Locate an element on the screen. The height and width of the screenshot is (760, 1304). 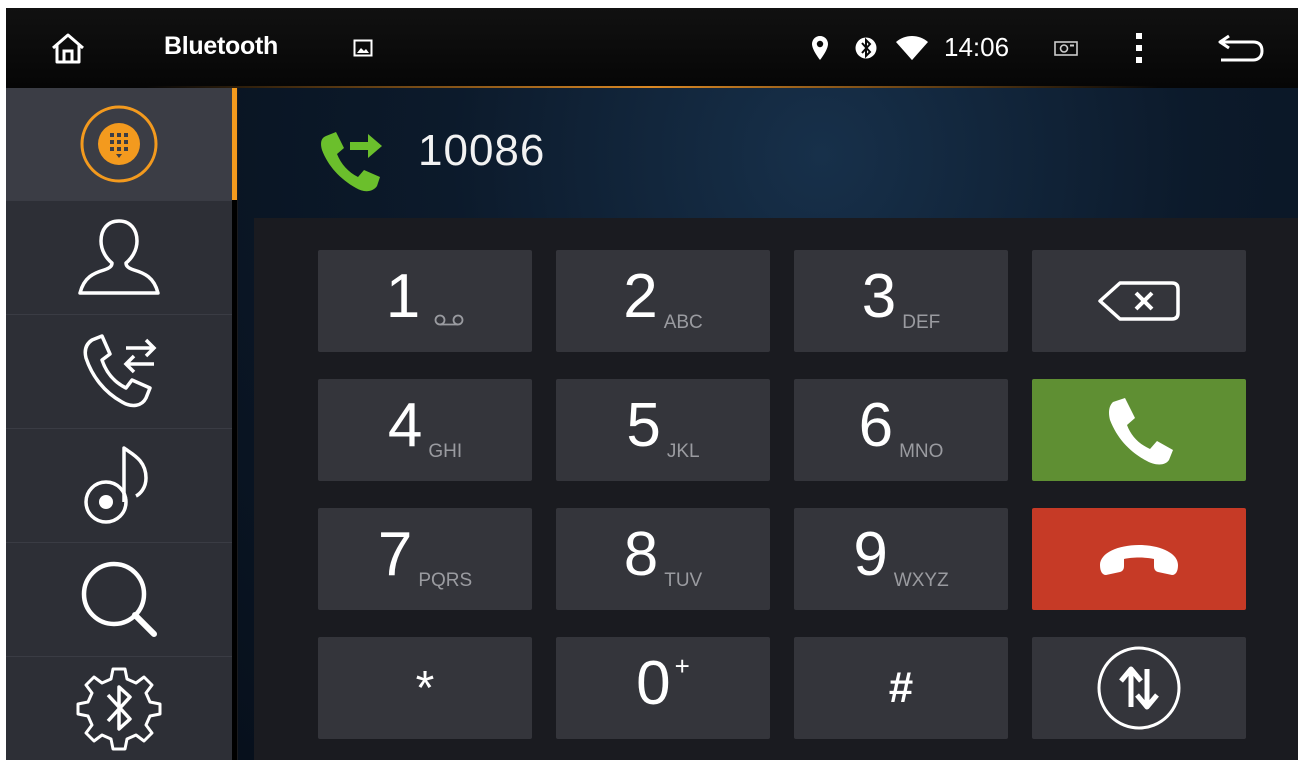
key-letters: TUV is located at coordinates (683, 580).